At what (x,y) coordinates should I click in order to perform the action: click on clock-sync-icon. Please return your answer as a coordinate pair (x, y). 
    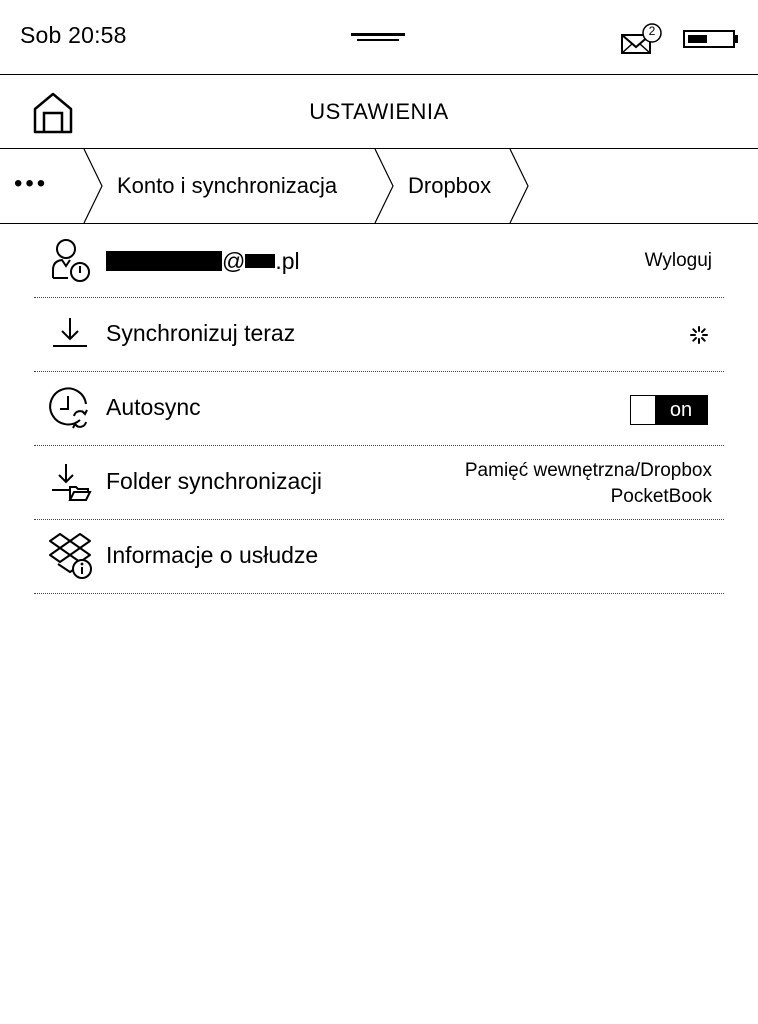
    Looking at the image, I should click on (68, 408).